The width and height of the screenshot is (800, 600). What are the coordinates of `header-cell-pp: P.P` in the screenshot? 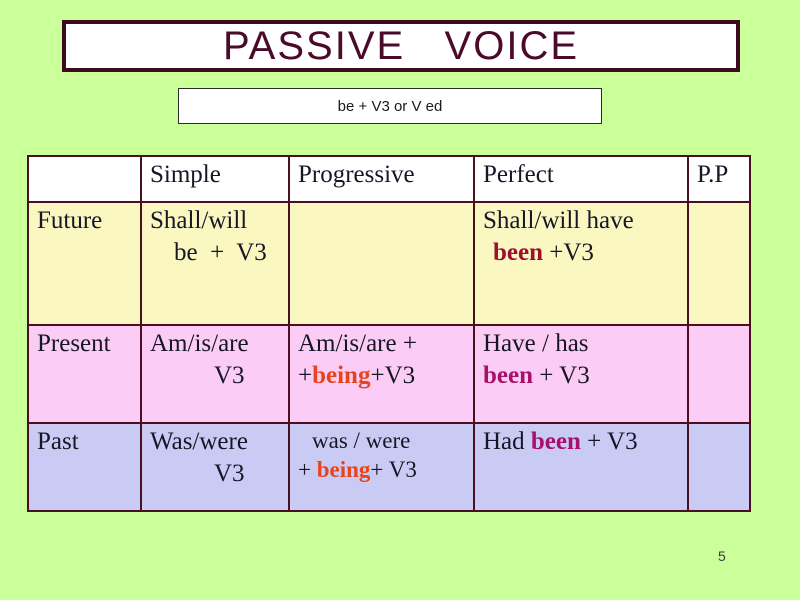 It's located at (719, 179).